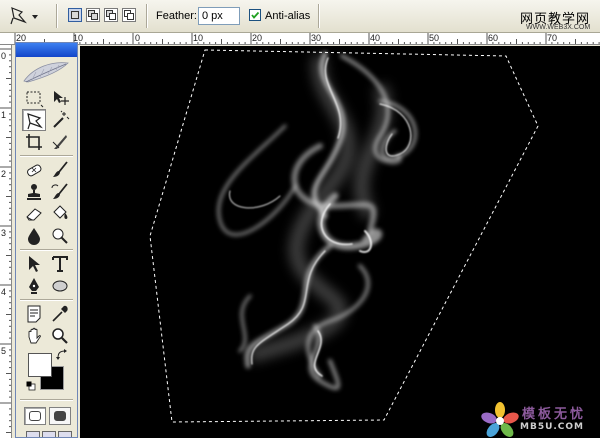  I want to click on feather-logo-icon, so click(46, 72).